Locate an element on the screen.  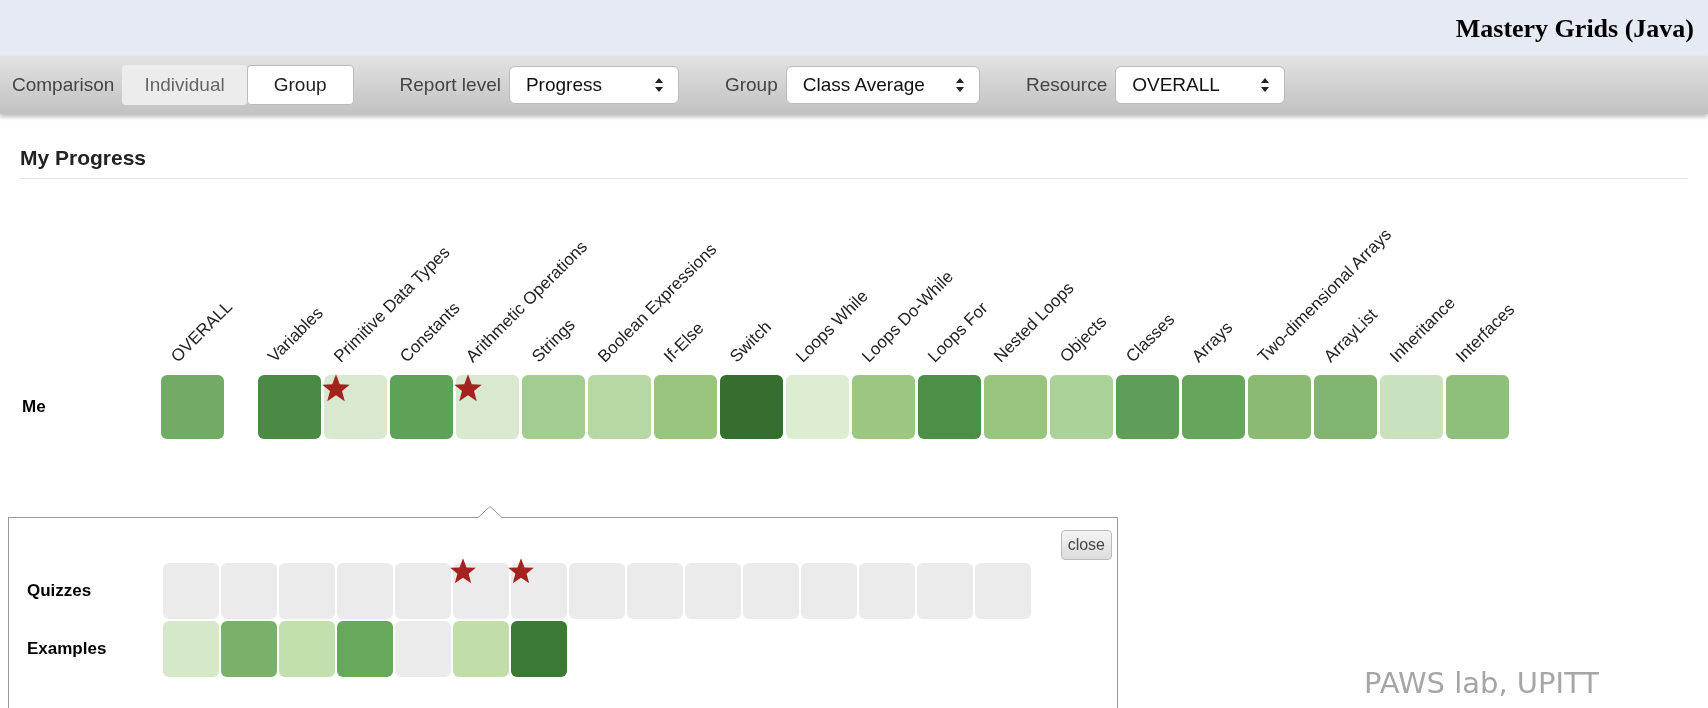
close-button: close is located at coordinates (1086, 545).